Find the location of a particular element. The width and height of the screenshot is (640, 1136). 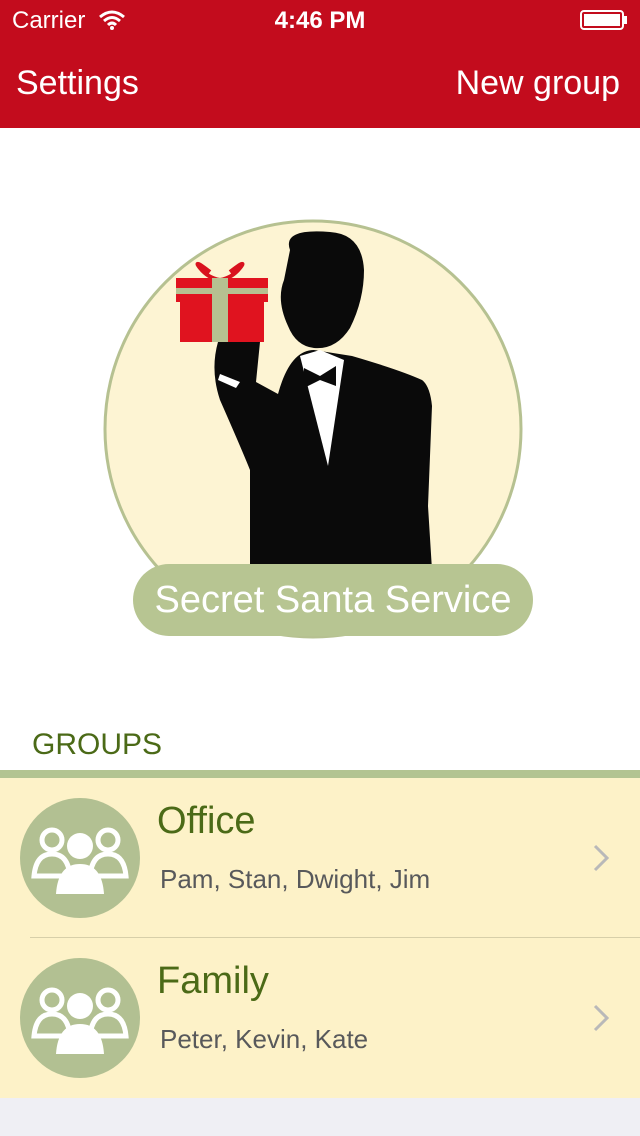

new-group-button: New group is located at coordinates (538, 83).